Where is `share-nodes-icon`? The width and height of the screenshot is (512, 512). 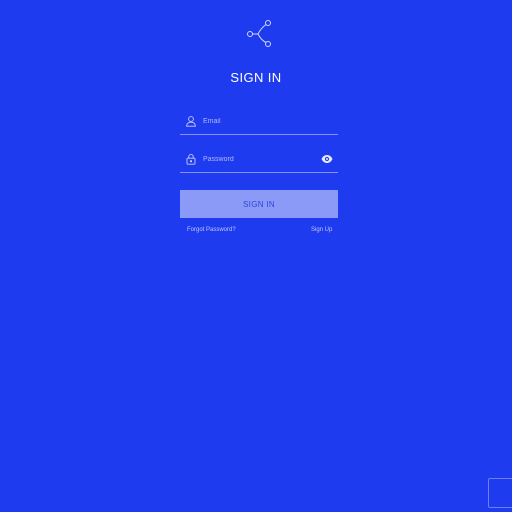
share-nodes-icon is located at coordinates (260, 34).